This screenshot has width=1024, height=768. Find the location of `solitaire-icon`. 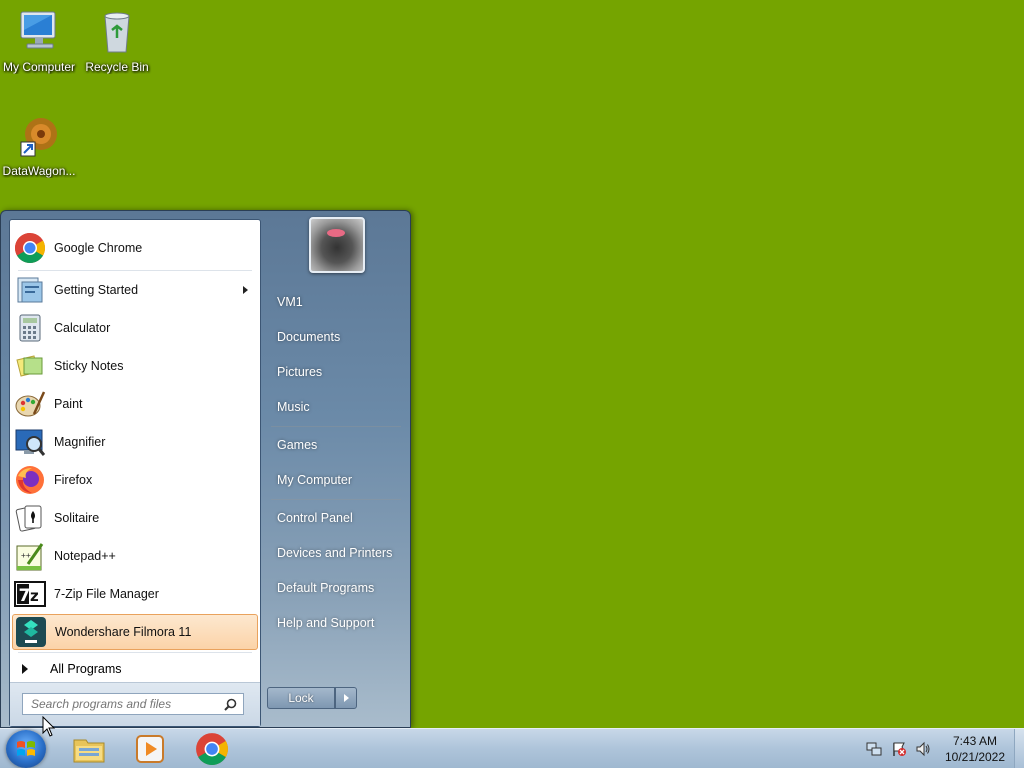

solitaire-icon is located at coordinates (30, 518).